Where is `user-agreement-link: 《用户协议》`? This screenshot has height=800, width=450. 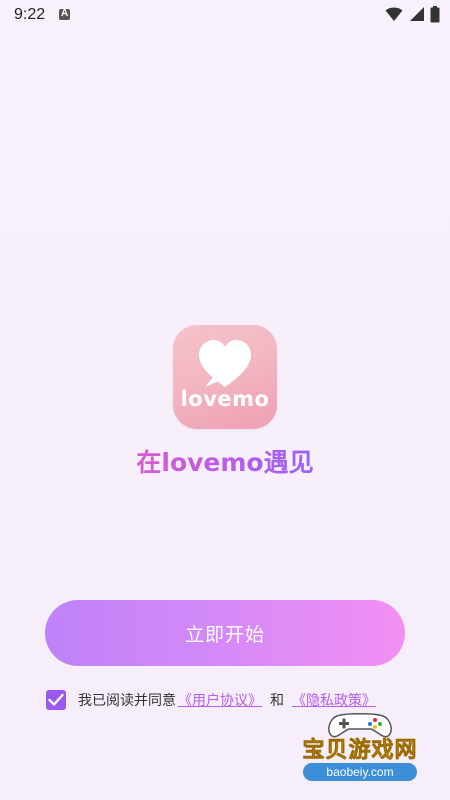
user-agreement-link: 《用户协议》 is located at coordinates (220, 700).